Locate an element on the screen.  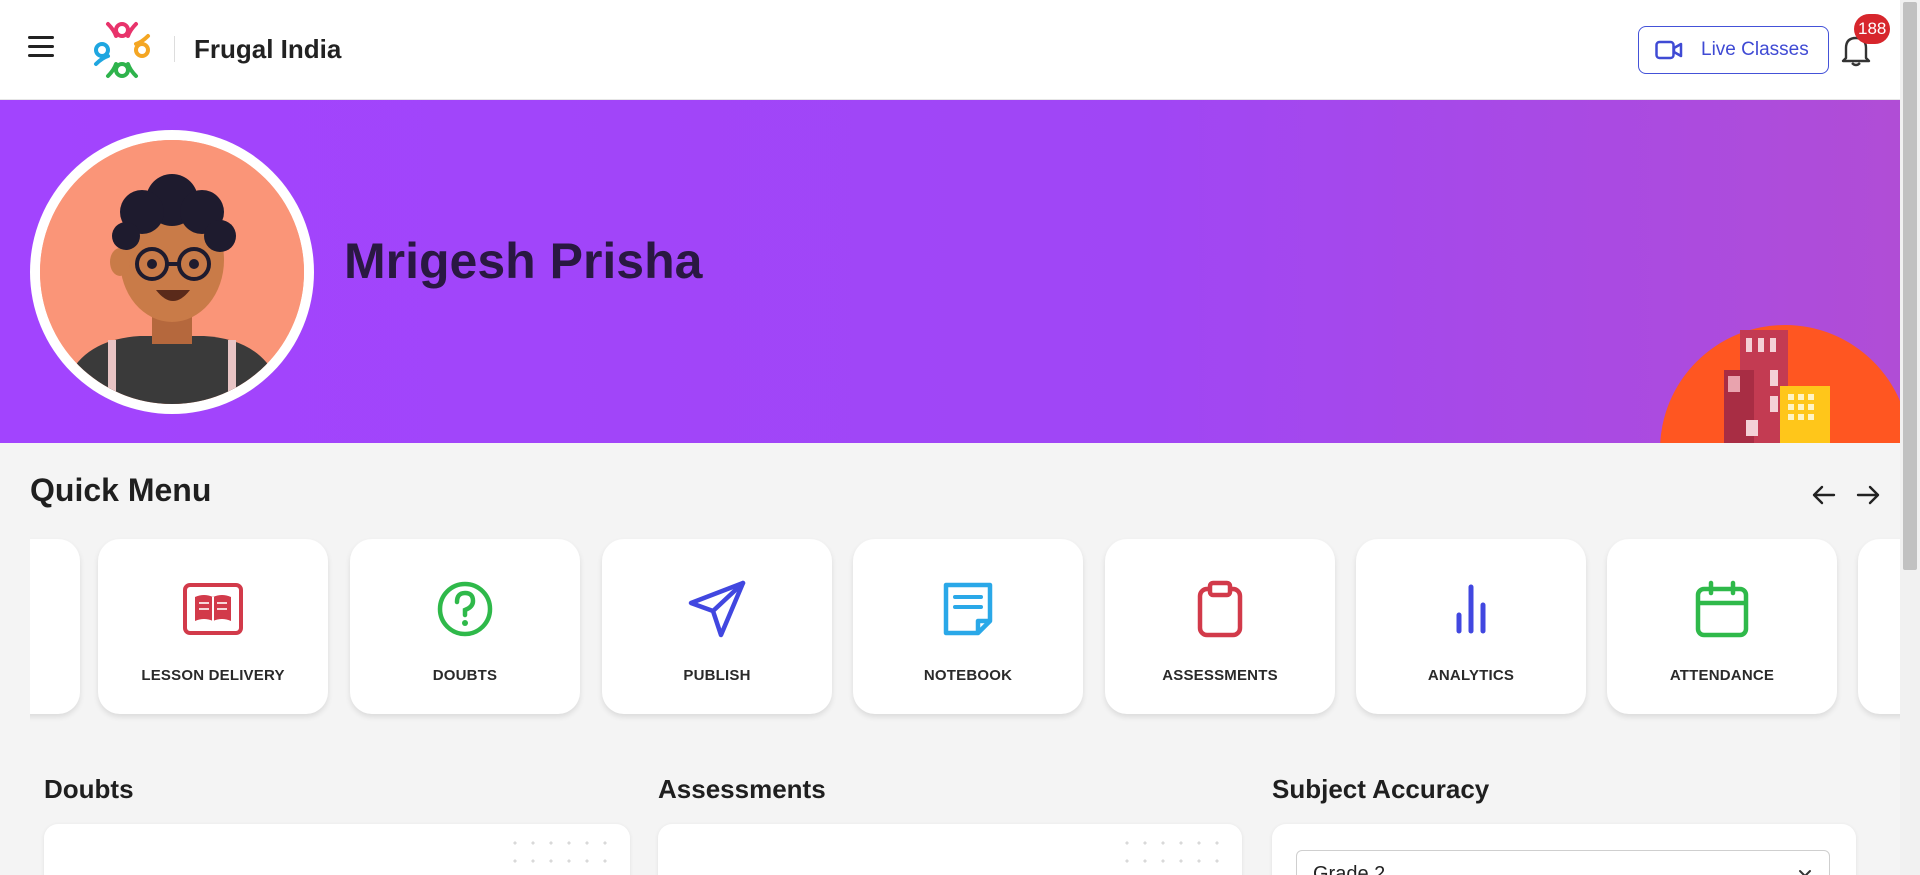
quick-menu-assessments: ASSESSMENTS is located at coordinates (1220, 626).